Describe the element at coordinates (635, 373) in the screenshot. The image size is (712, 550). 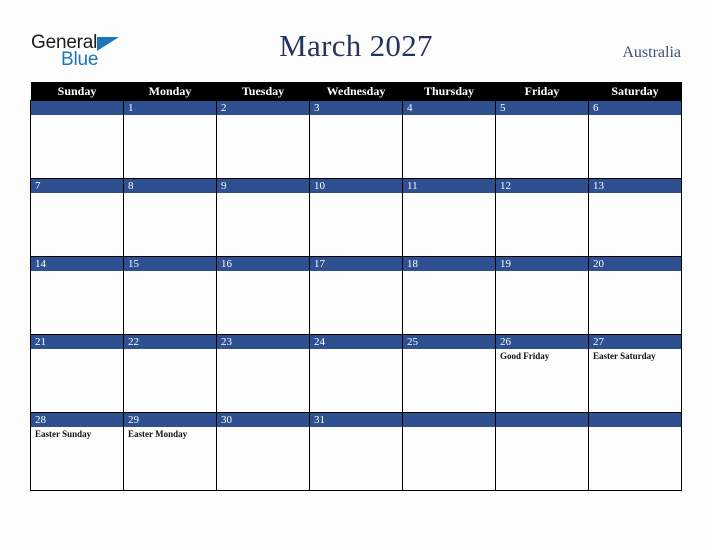
I see `calendar-day-cell: 27 Easter Saturday` at that location.